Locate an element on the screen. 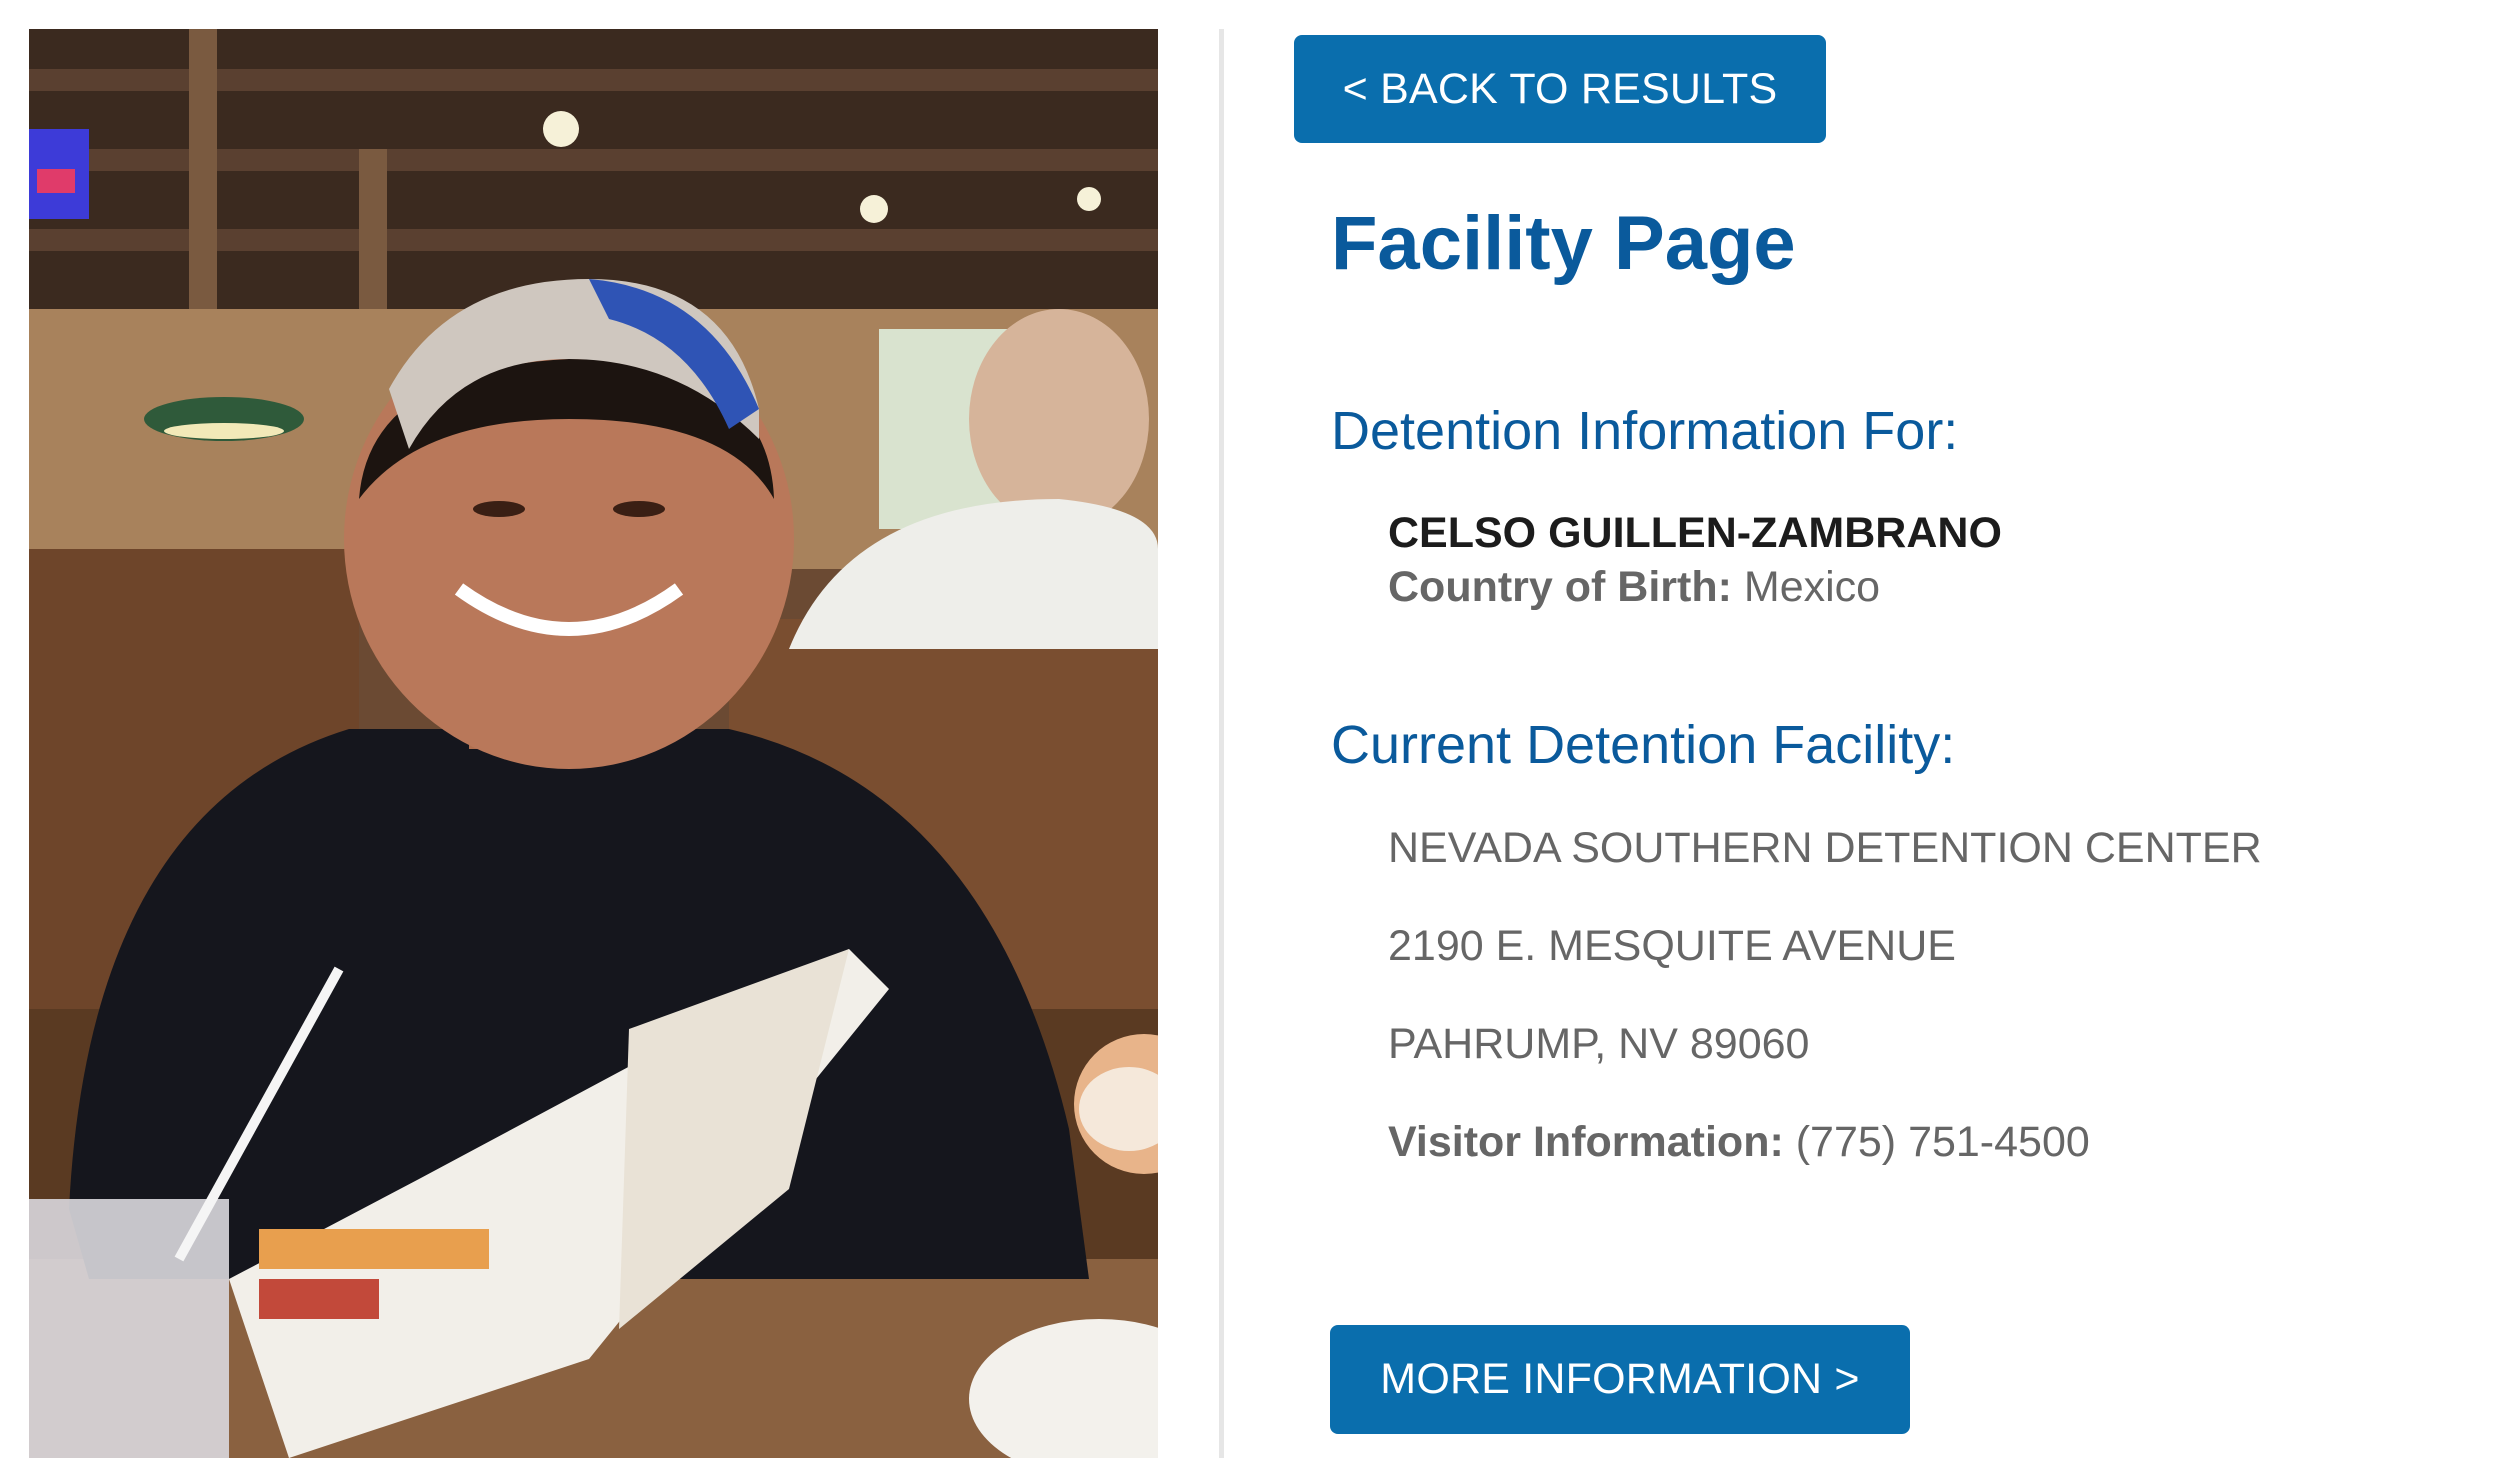  visitor-information-label: Visitor Information: is located at coordinates (1586, 1142).